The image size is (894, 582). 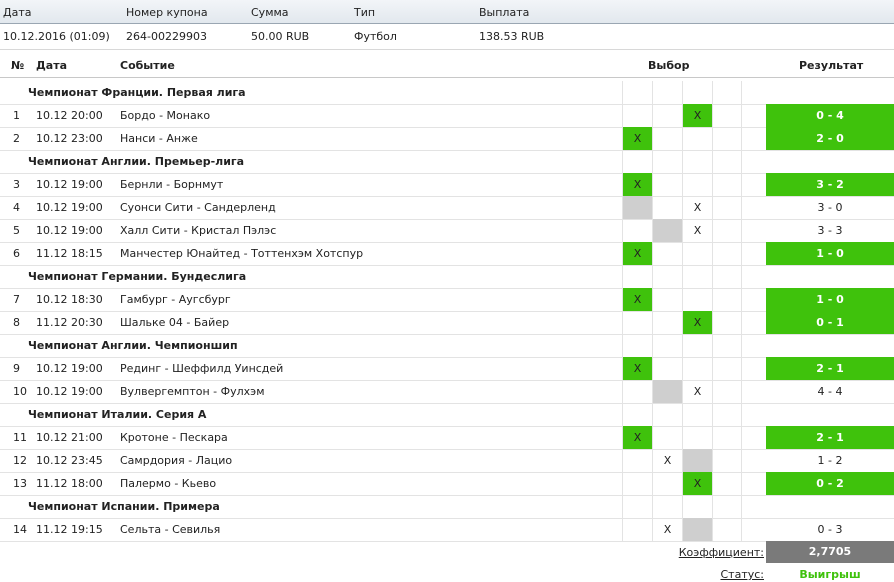 I want to click on row-date: 10.12 18:30, so click(x=69, y=299).